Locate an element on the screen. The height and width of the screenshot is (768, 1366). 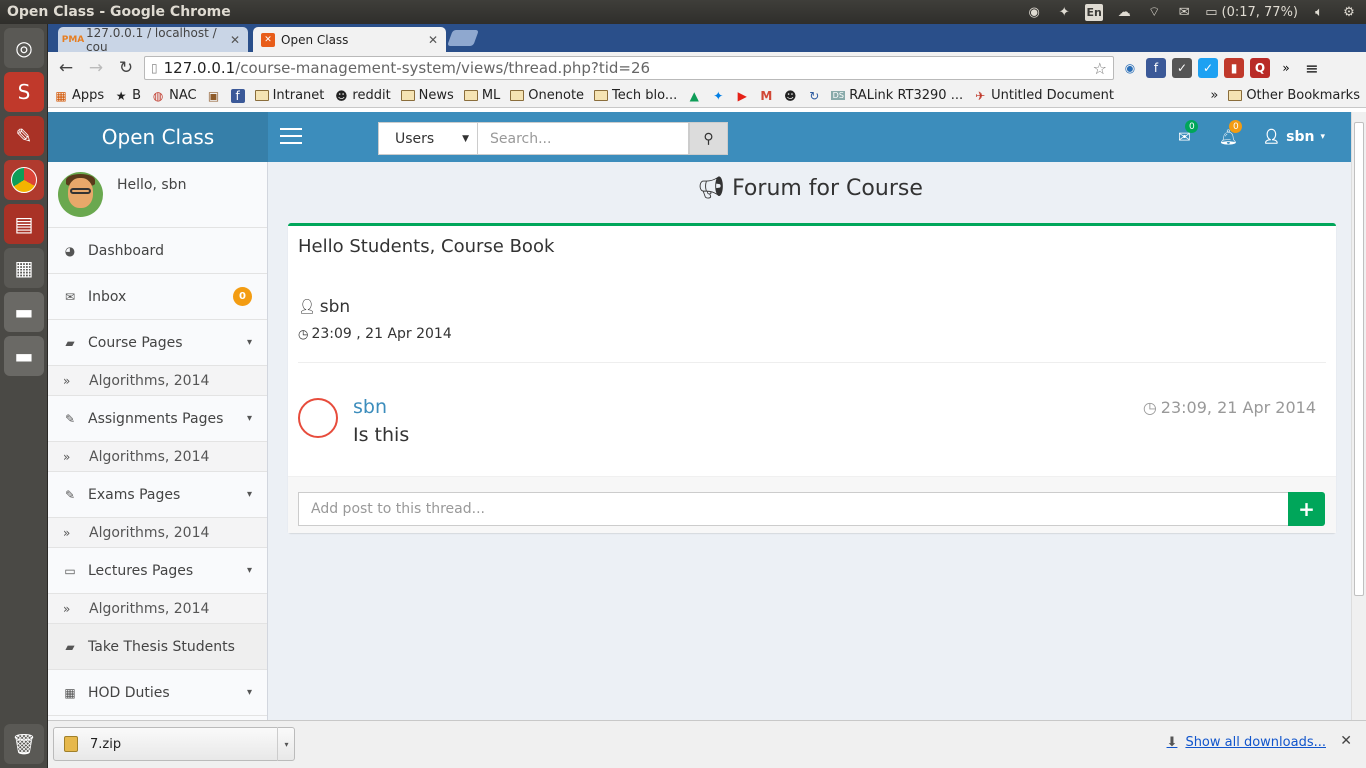
dashboard-icon: ◕ is located at coordinates (70, 250).